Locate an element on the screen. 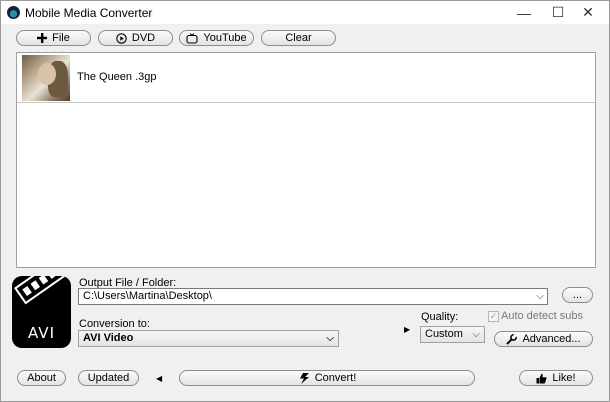 The height and width of the screenshot is (402, 610). dvd-button: DVD is located at coordinates (135, 38).